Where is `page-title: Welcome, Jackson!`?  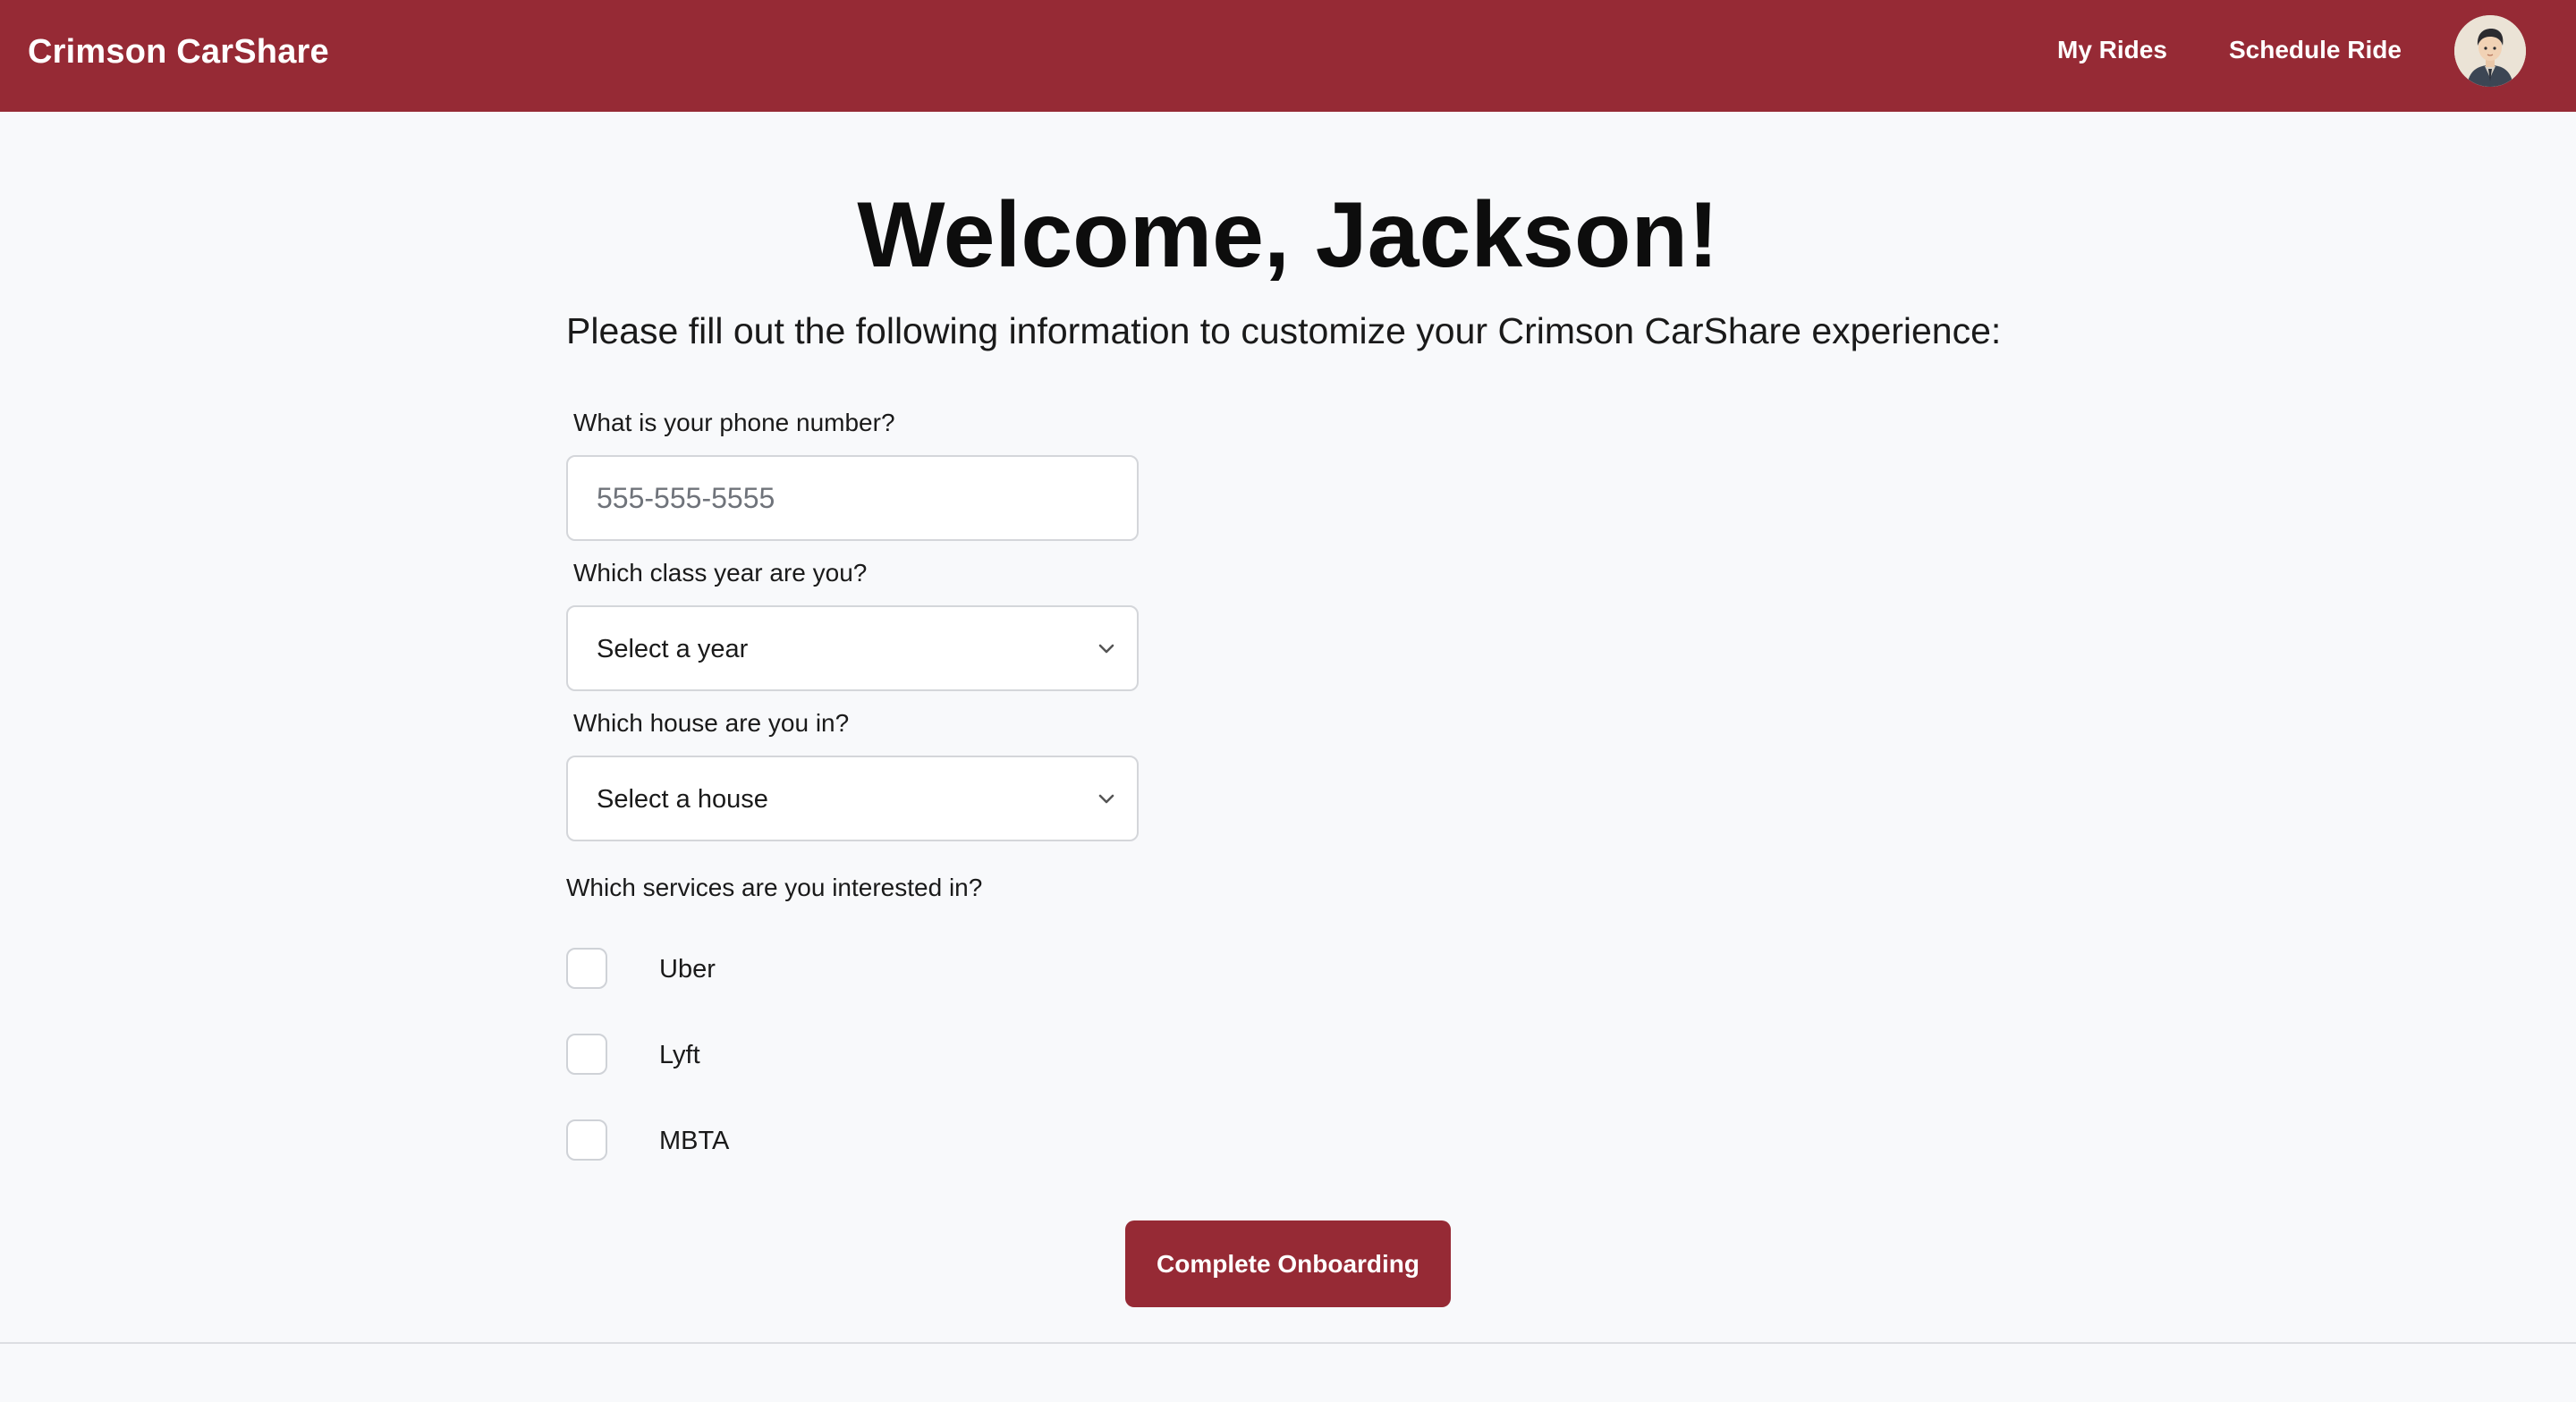 page-title: Welcome, Jackson! is located at coordinates (1288, 235).